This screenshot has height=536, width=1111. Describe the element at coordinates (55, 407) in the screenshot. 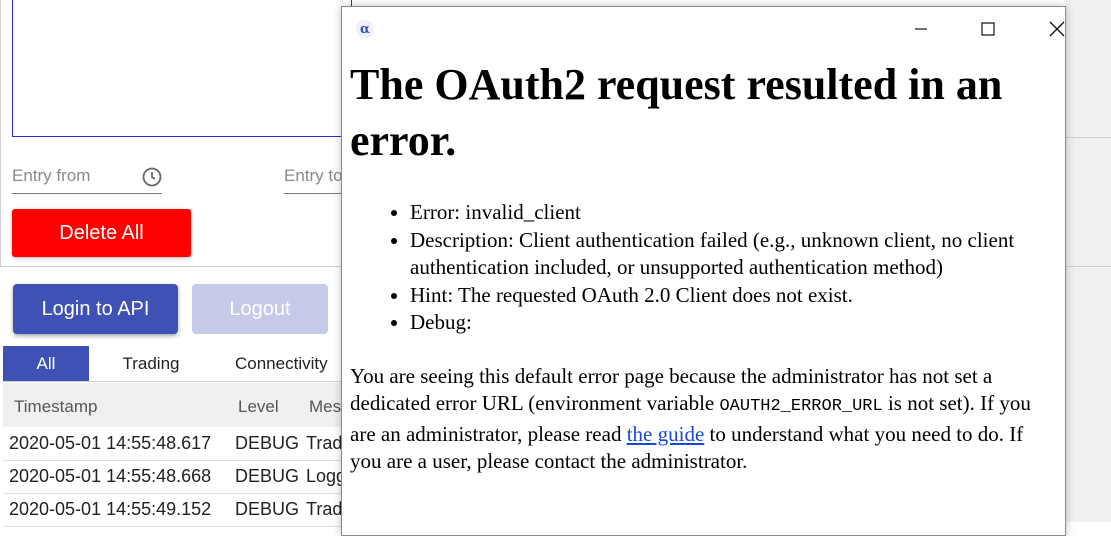

I see `column-timestamp: Timestamp` at that location.